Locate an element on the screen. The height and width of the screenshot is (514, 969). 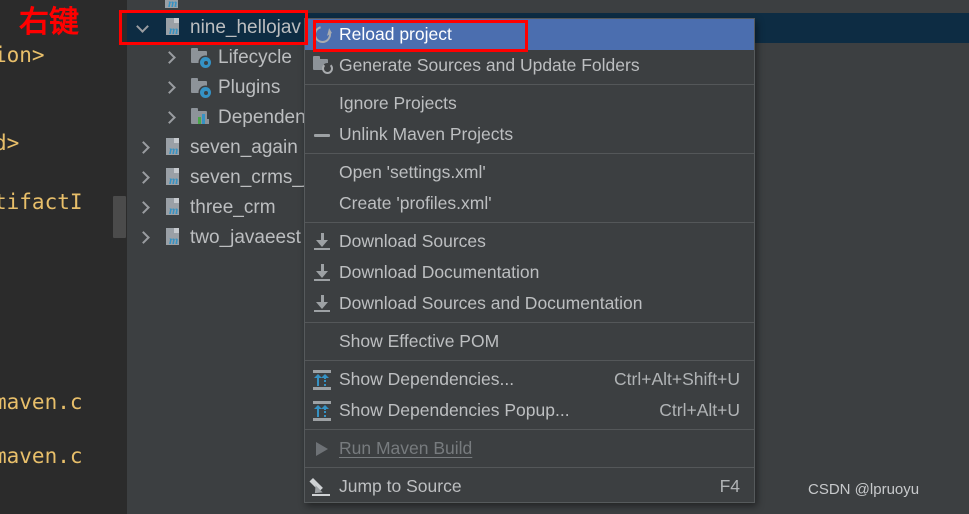
menu-item-label: Show Effective POM is located at coordinates (419, 341).